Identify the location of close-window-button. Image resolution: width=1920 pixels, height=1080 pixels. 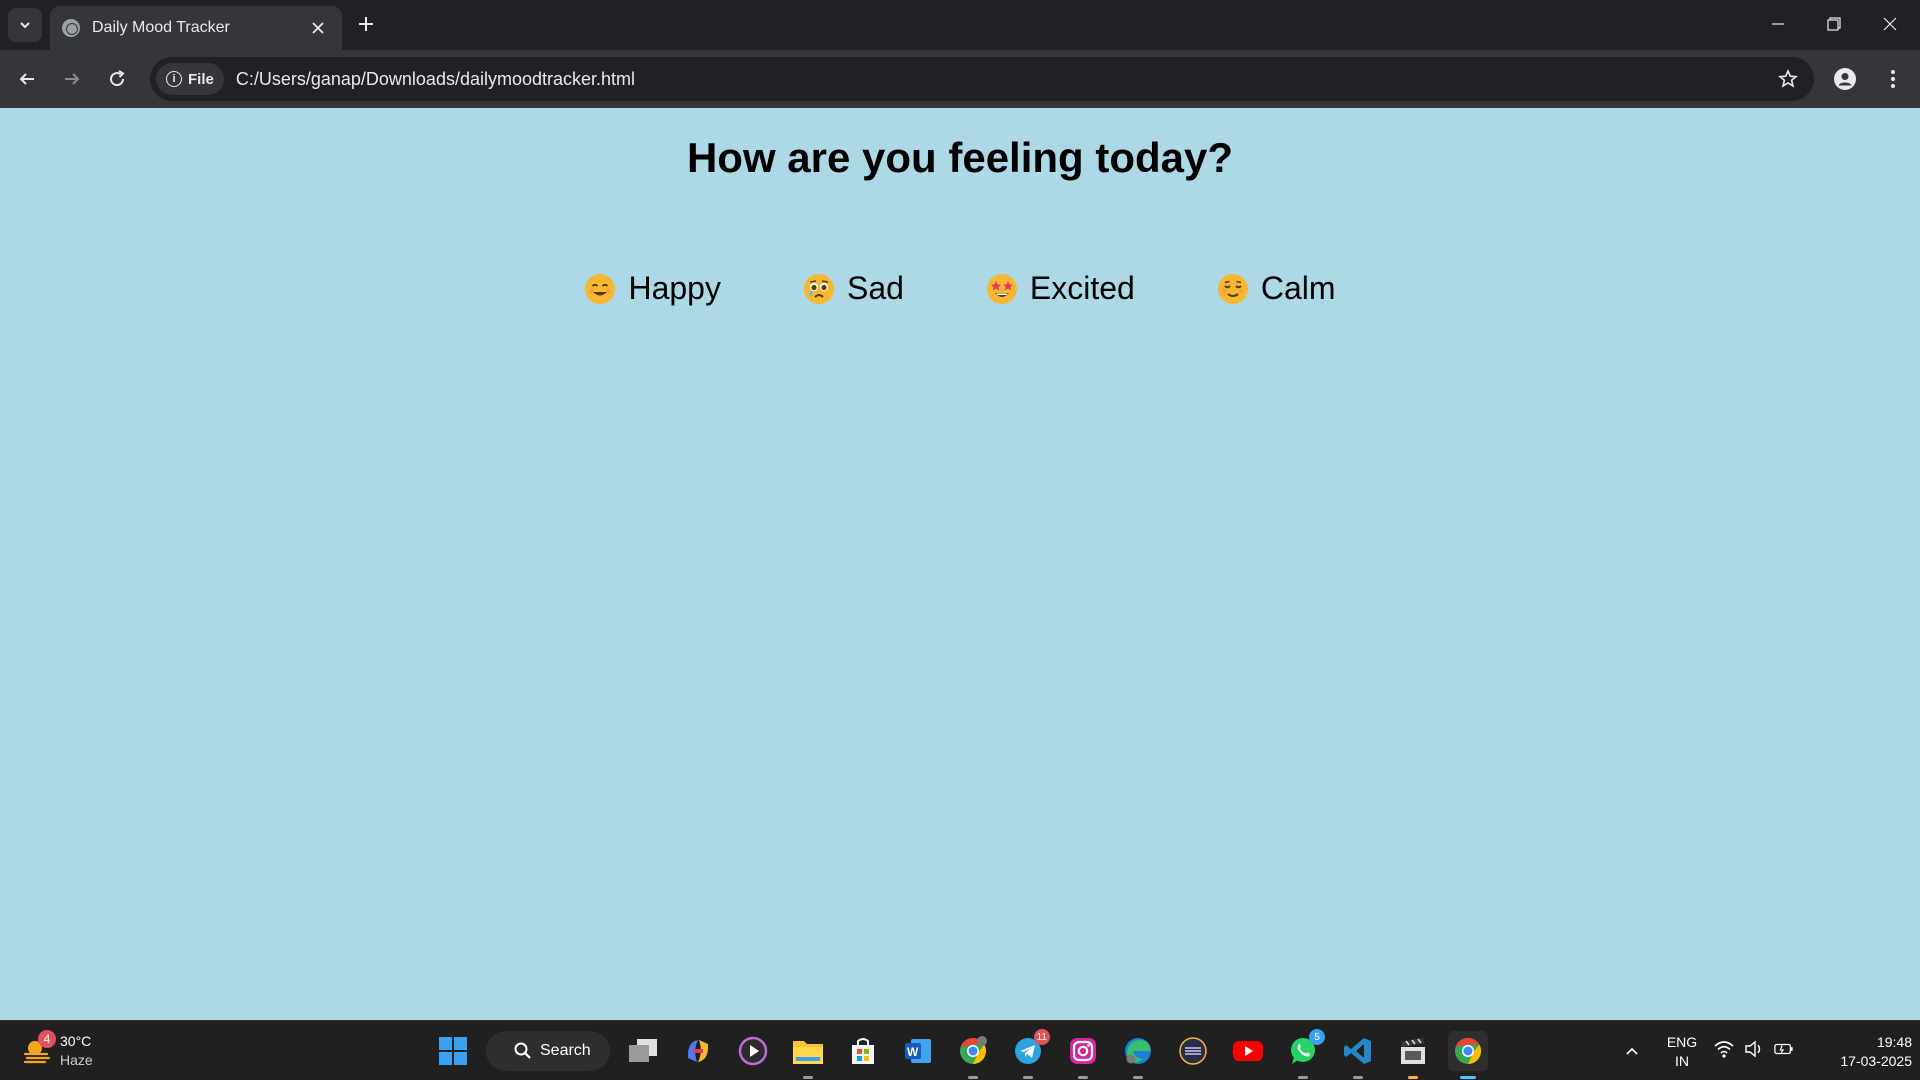
(1890, 24).